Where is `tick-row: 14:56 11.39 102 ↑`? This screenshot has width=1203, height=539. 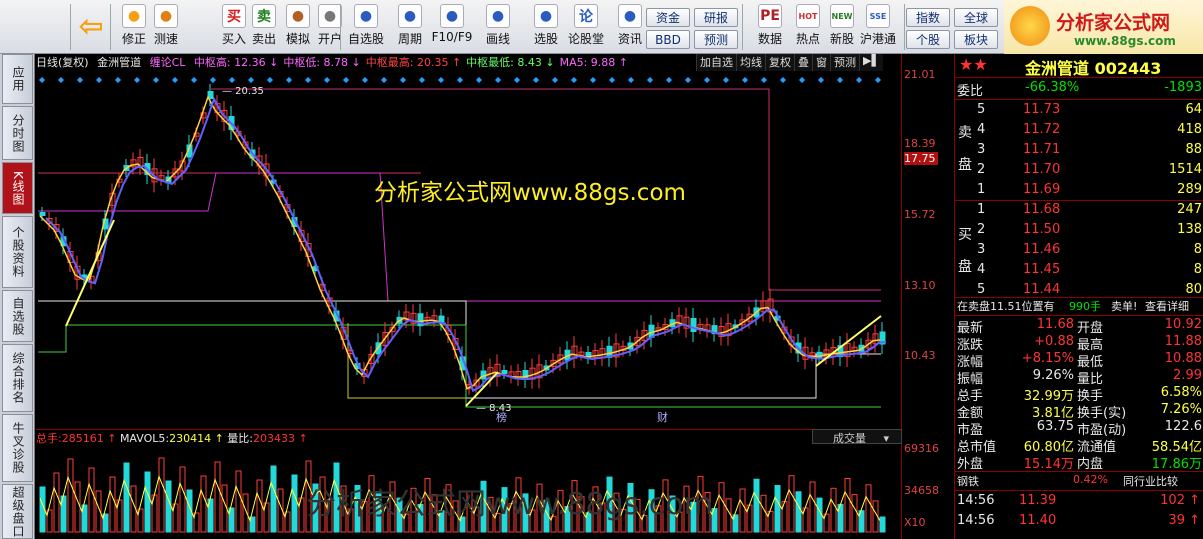
tick-row: 14:56 11.39 102 ↑ is located at coordinates (1079, 502).